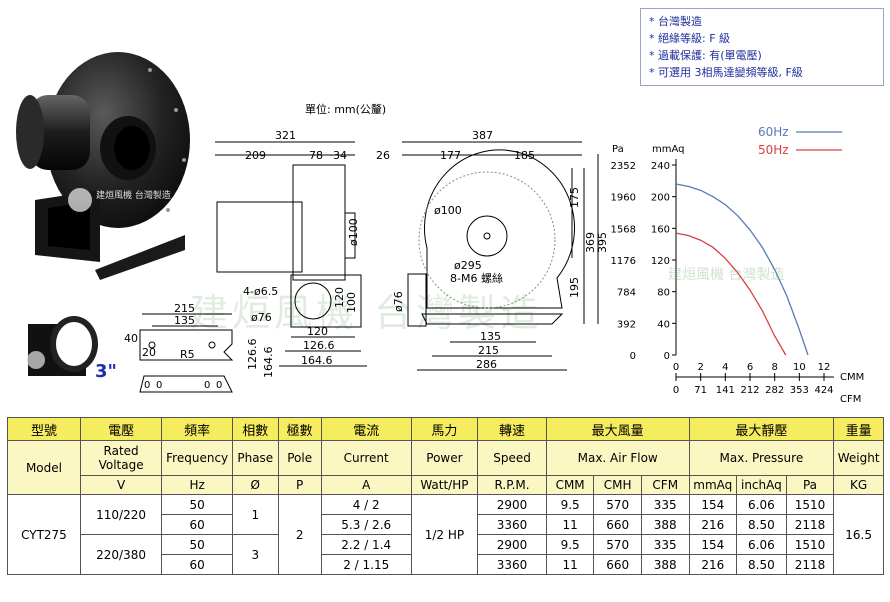 This screenshot has height=602, width=890. Describe the element at coordinates (468, 265) in the screenshot. I see `dim-circle-295: ø295` at that location.